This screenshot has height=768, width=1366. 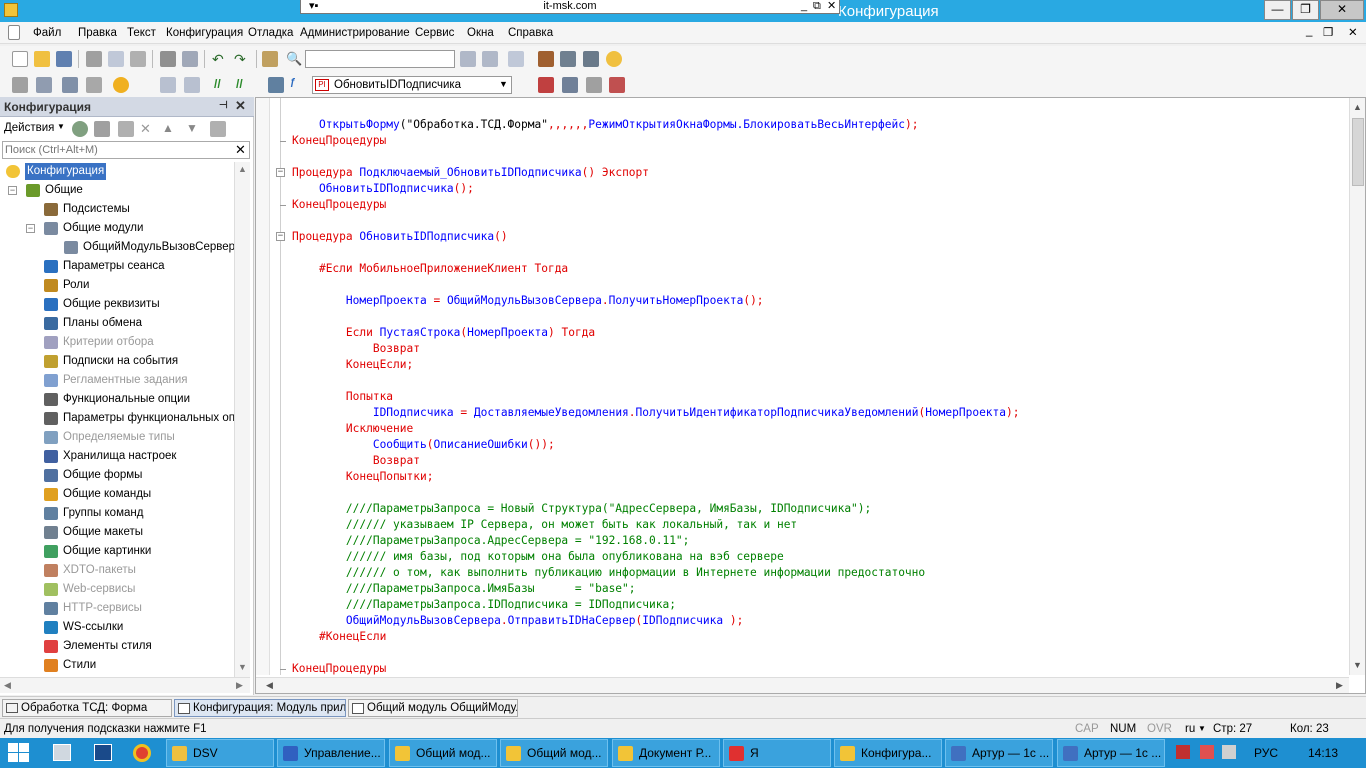 I want to click on goto-icon, so click(x=276, y=85).